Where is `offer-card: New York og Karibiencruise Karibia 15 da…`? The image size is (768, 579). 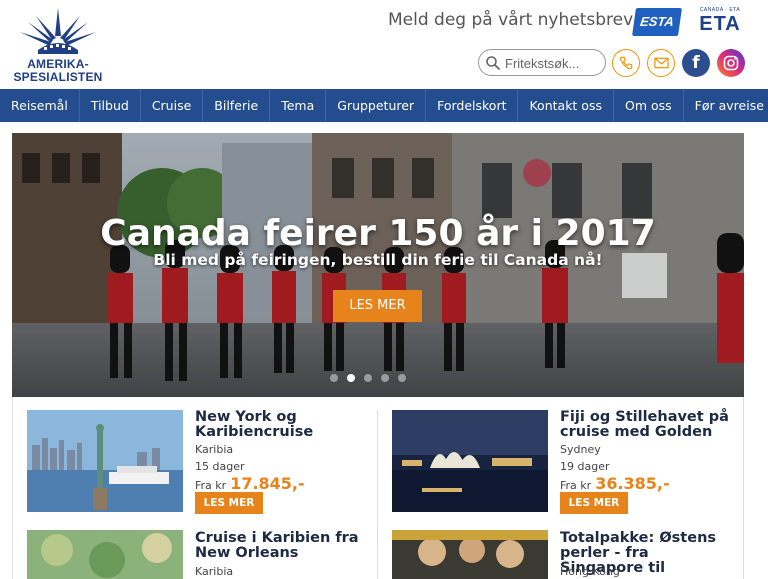 offer-card: New York og Karibiencruise Karibia 15 da… is located at coordinates (197, 465).